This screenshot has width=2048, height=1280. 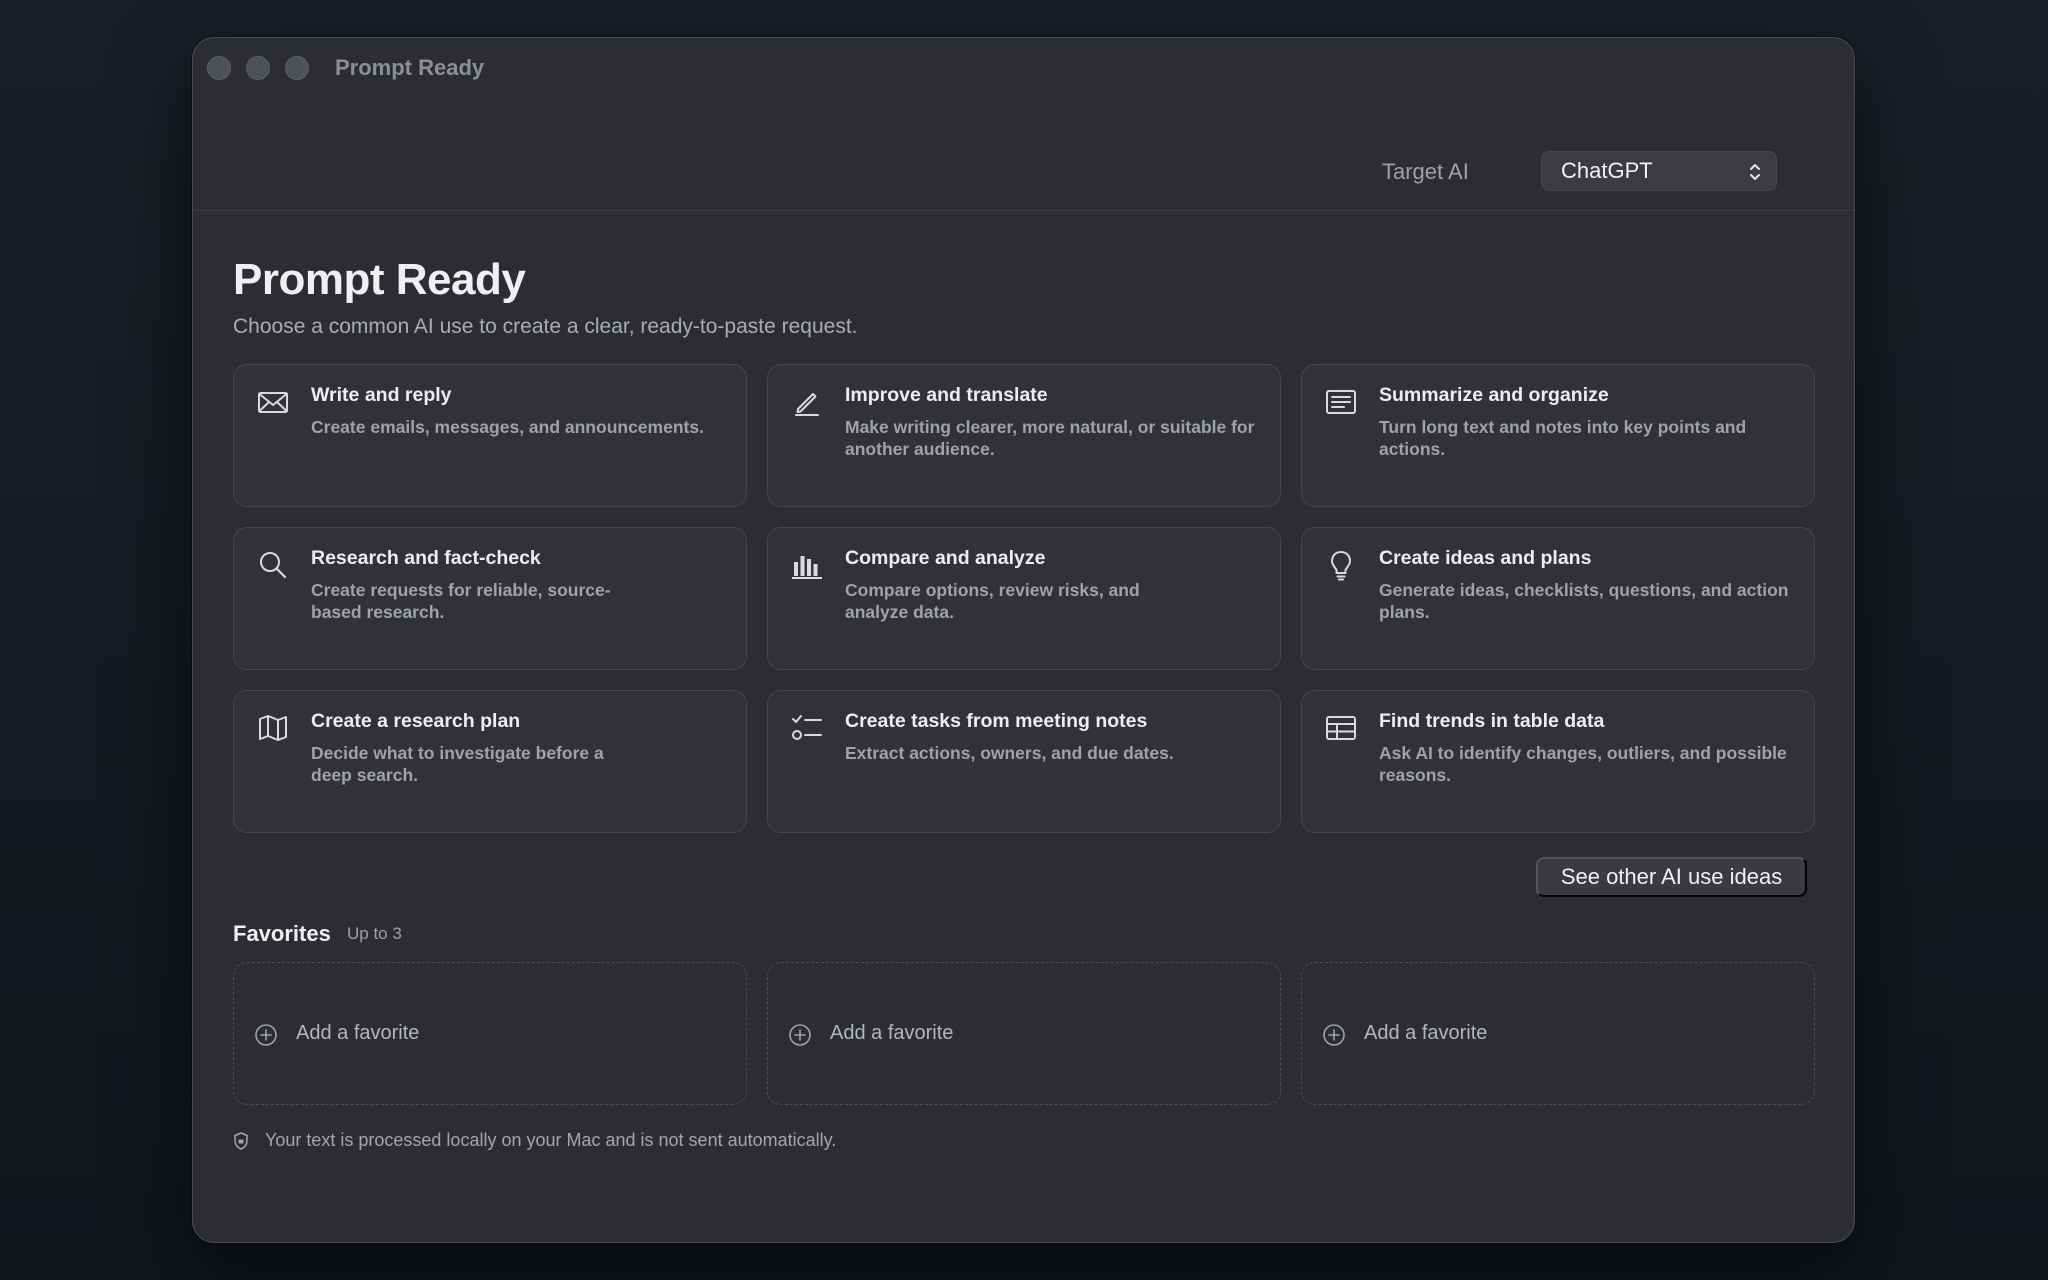 I want to click on target-ai-value: ChatGPT, so click(x=1607, y=170).